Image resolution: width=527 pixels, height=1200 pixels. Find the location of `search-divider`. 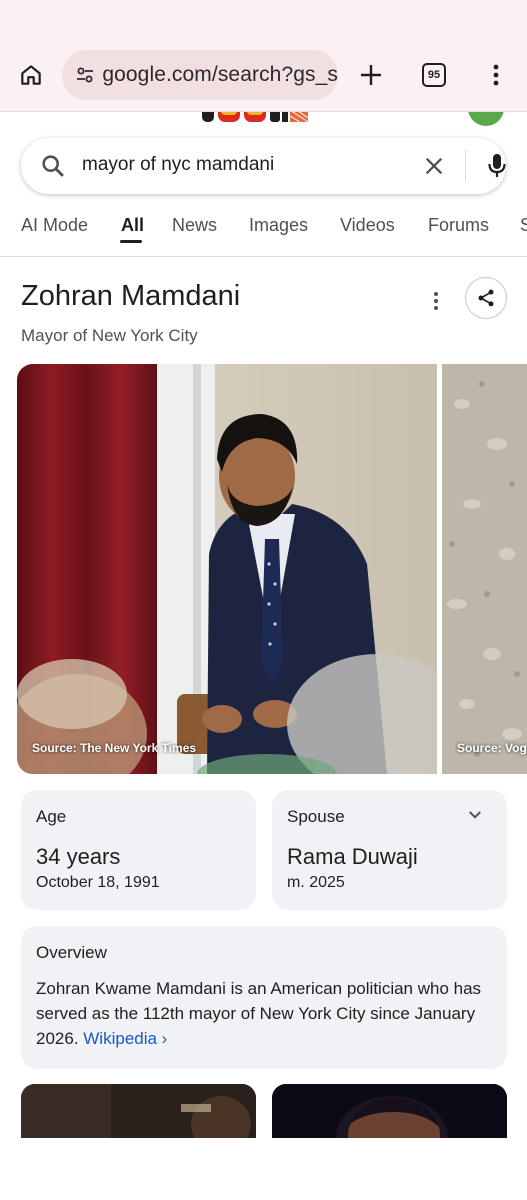

search-divider is located at coordinates (465, 166).